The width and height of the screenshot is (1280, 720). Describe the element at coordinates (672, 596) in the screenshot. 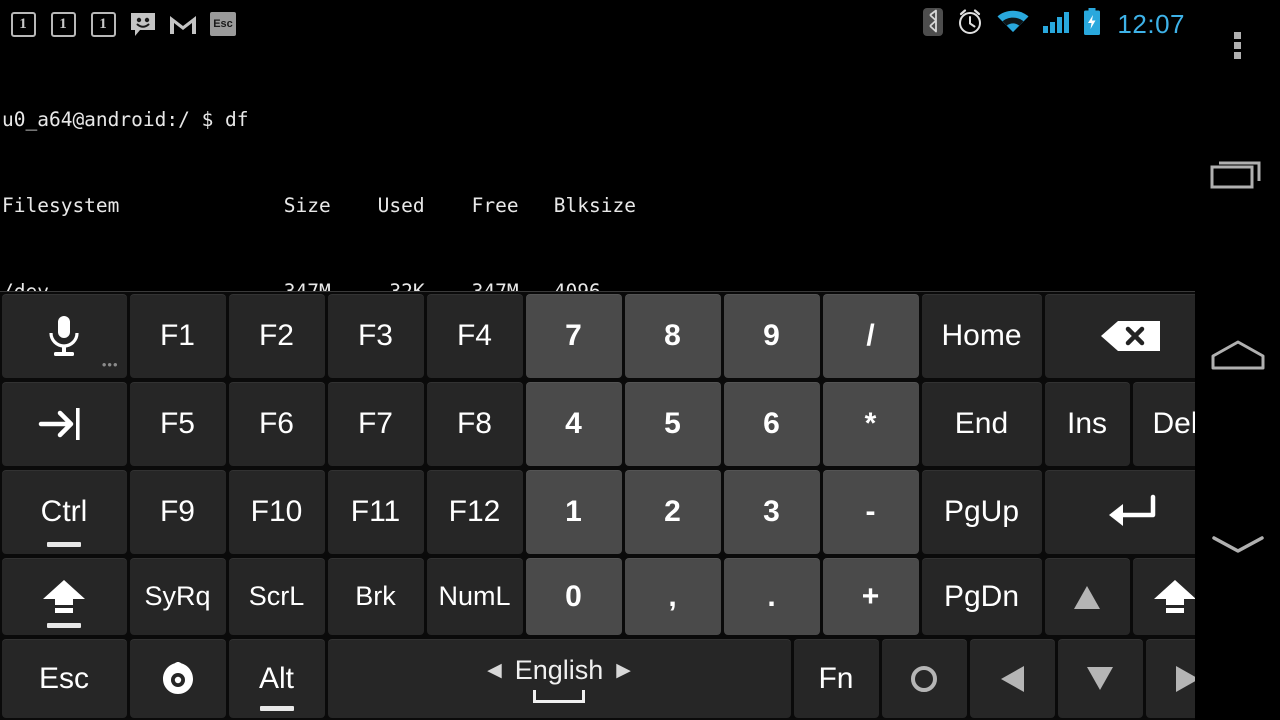

I see `numpad-comma-key: ,` at that location.